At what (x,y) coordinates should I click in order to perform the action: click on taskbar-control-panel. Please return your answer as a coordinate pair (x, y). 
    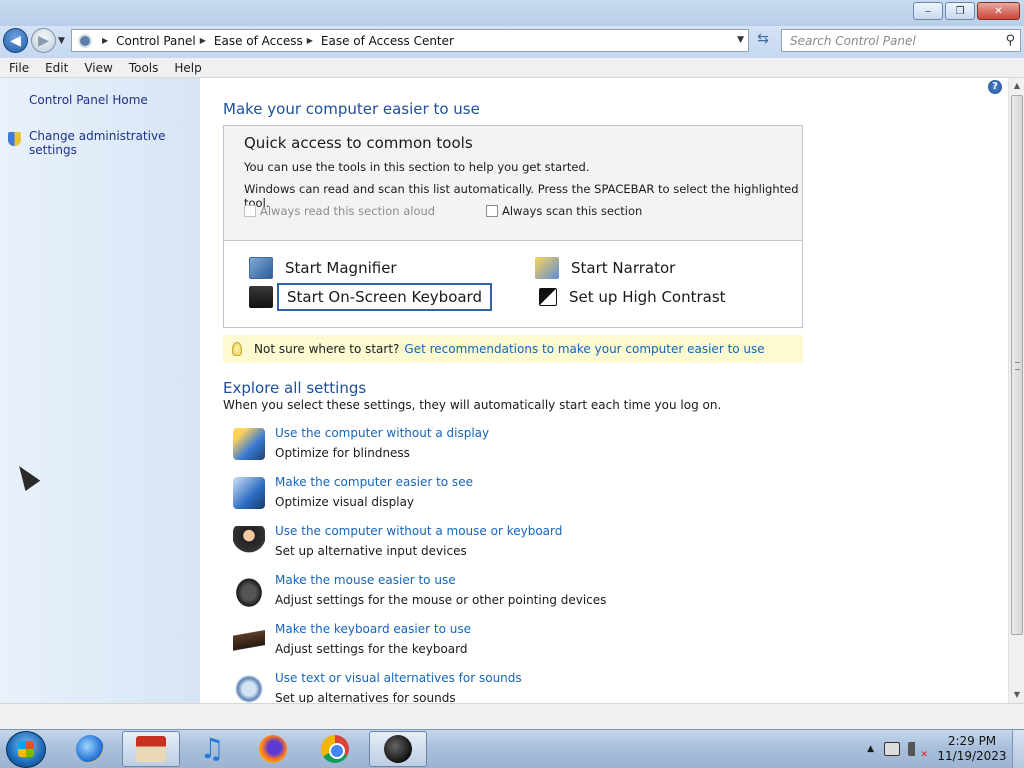
    Looking at the image, I should click on (151, 749).